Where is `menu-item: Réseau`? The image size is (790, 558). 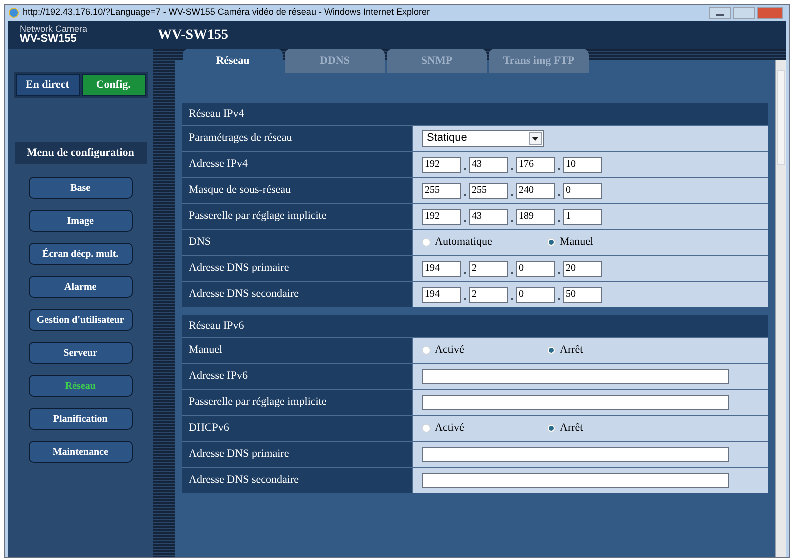
menu-item: Réseau is located at coordinates (80, 386).